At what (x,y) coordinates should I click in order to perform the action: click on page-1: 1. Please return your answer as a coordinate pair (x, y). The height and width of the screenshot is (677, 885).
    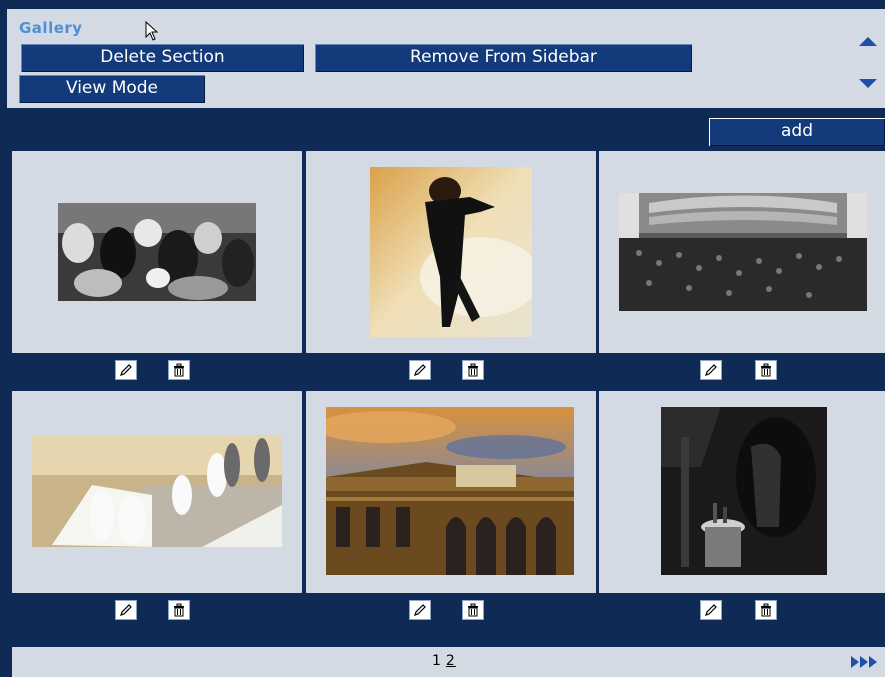
    Looking at the image, I should click on (437, 661).